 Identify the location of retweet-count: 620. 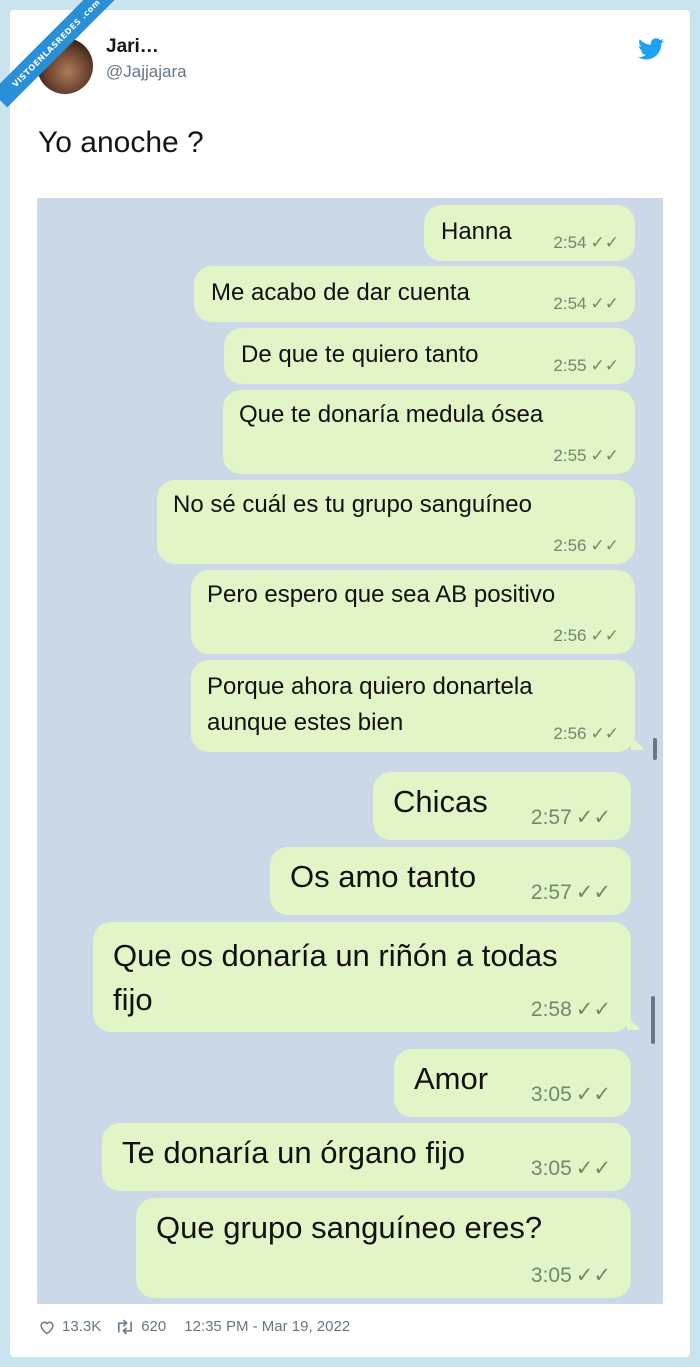
(153, 1326).